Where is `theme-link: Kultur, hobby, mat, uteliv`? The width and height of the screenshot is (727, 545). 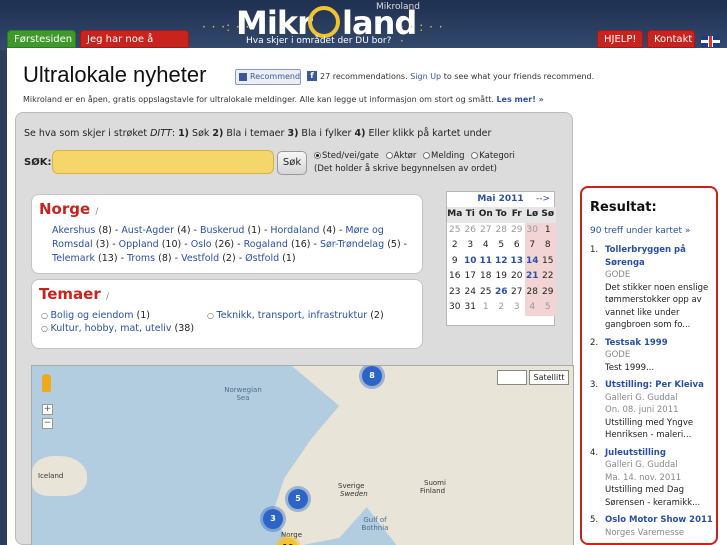
theme-link: Kultur, hobby, mat, uteliv is located at coordinates (111, 328).